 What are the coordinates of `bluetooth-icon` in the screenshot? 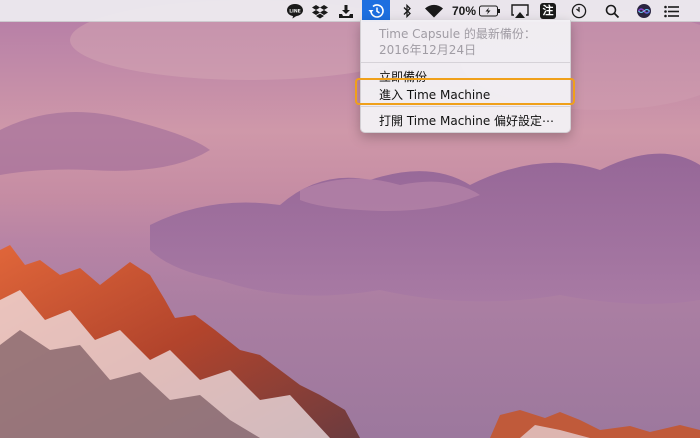 It's located at (407, 11).